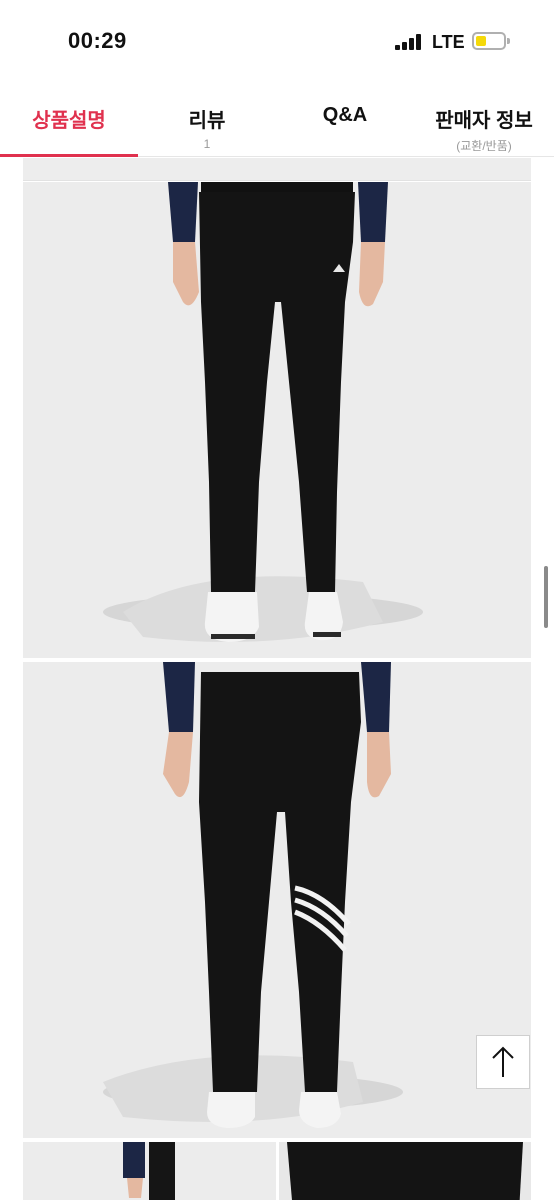 The height and width of the screenshot is (1200, 554). What do you see at coordinates (97, 40) in the screenshot?
I see `status-time: 00:29` at bounding box center [97, 40].